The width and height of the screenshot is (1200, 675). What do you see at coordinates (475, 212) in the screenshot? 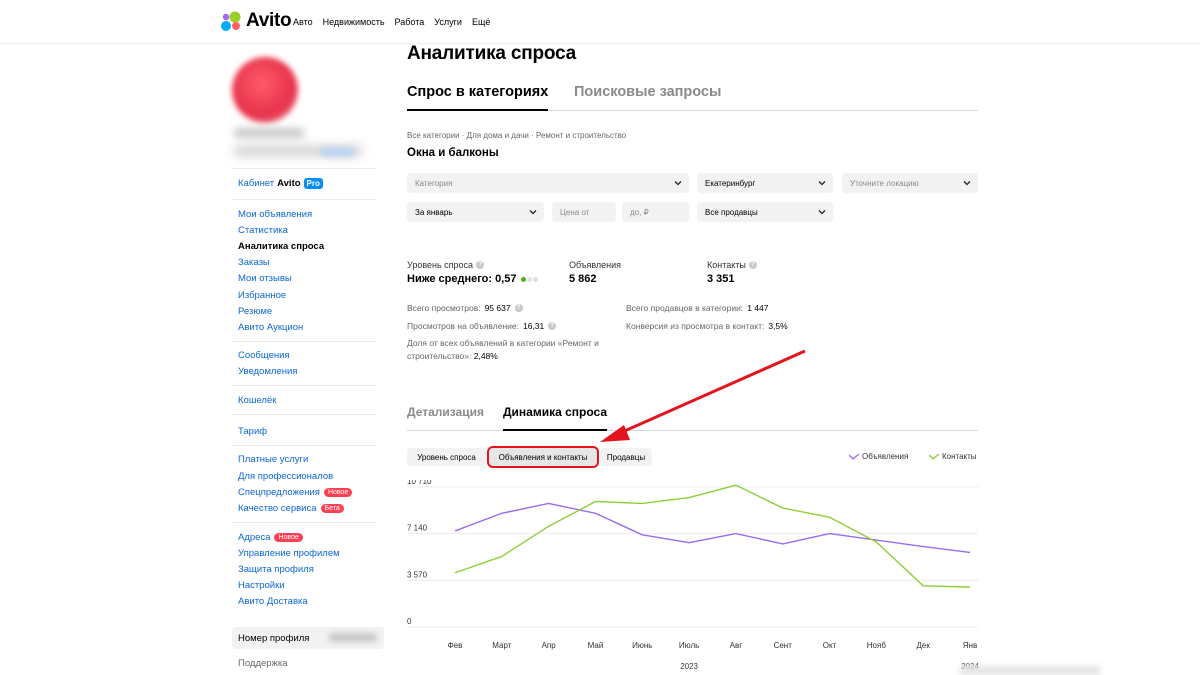
I see `period-select: За январь` at bounding box center [475, 212].